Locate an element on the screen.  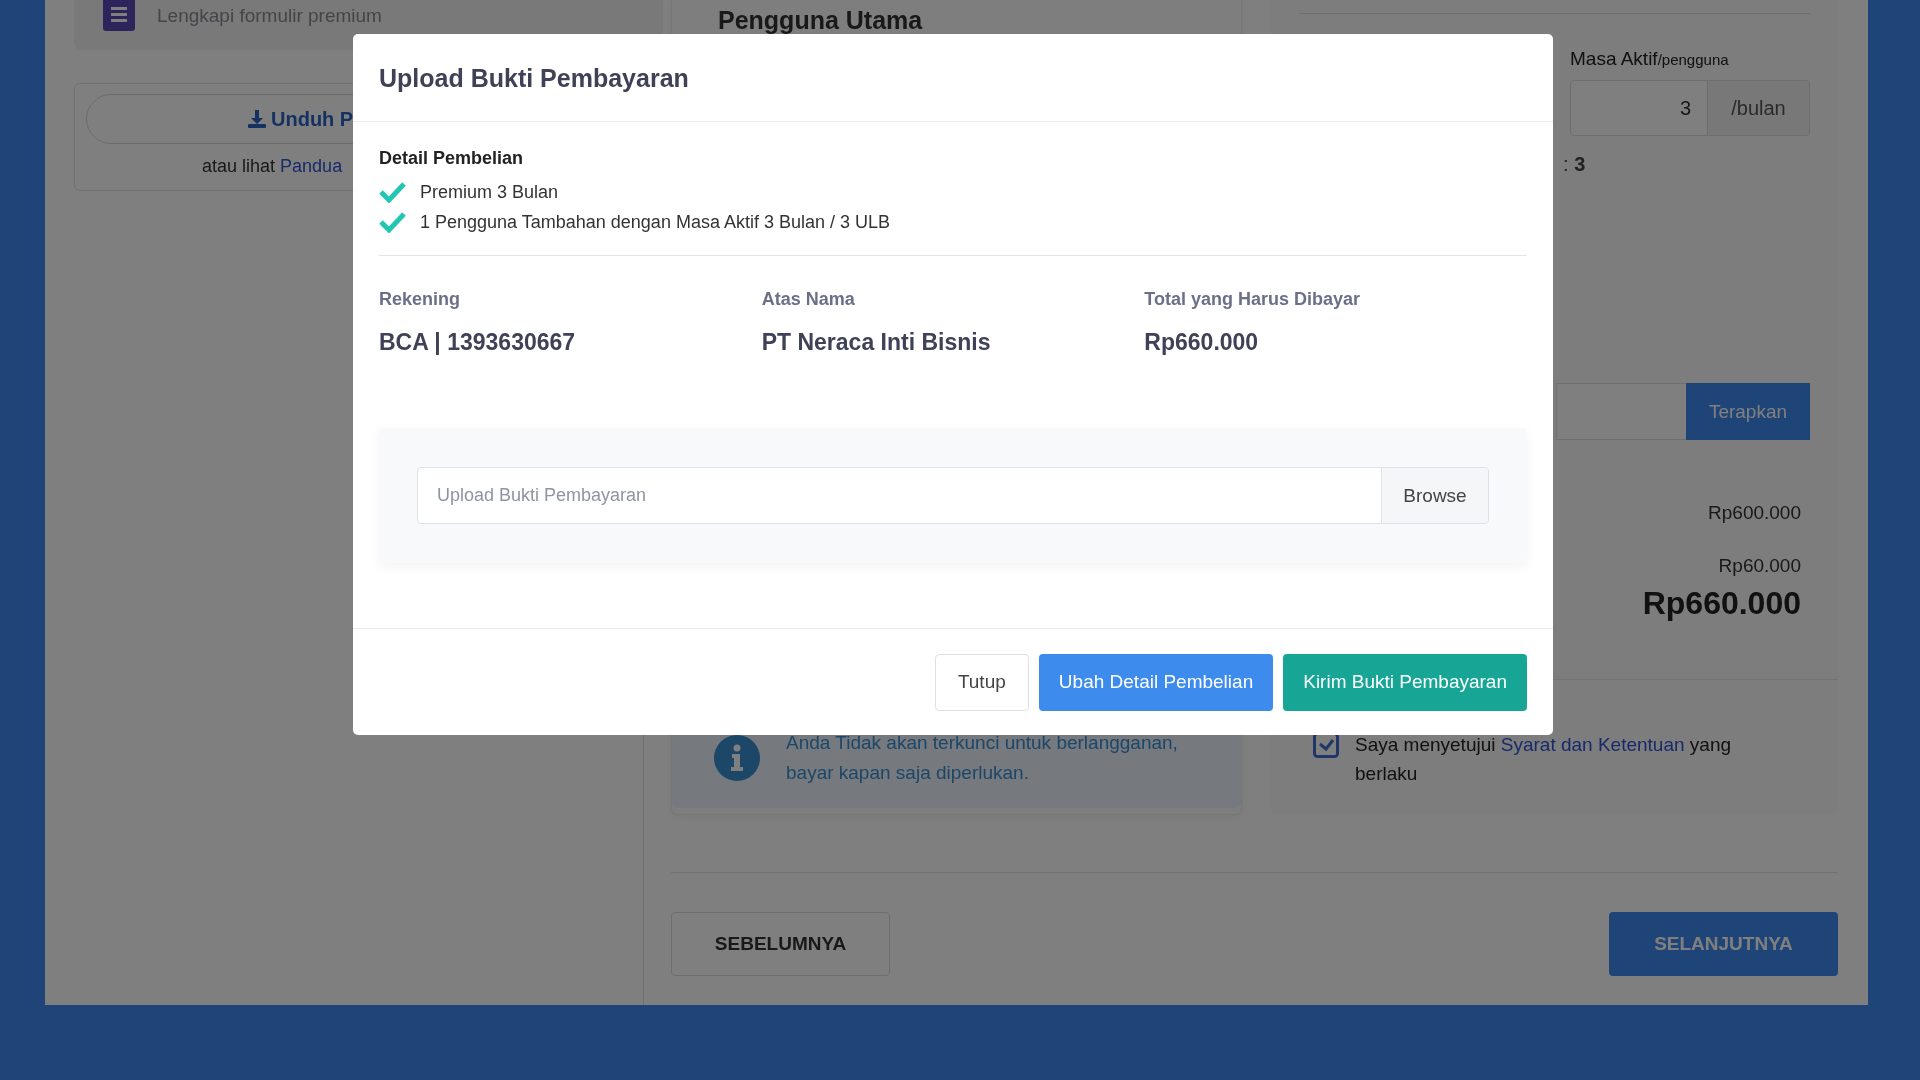
amount-text: Rp600.000 is located at coordinates (1754, 513).